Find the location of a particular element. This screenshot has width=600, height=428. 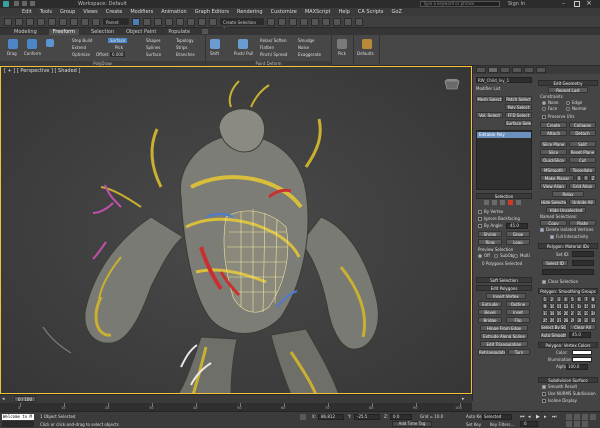

smoothing-group-button: 6 is located at coordinates (579, 299).